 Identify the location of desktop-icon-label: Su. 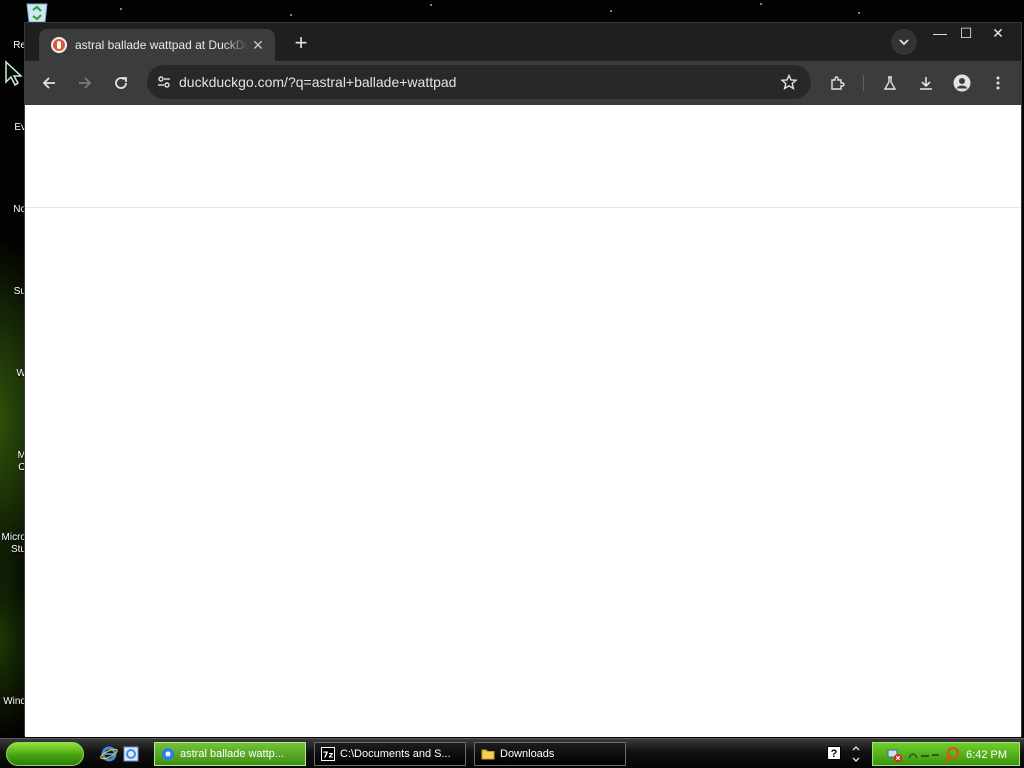
(13, 292).